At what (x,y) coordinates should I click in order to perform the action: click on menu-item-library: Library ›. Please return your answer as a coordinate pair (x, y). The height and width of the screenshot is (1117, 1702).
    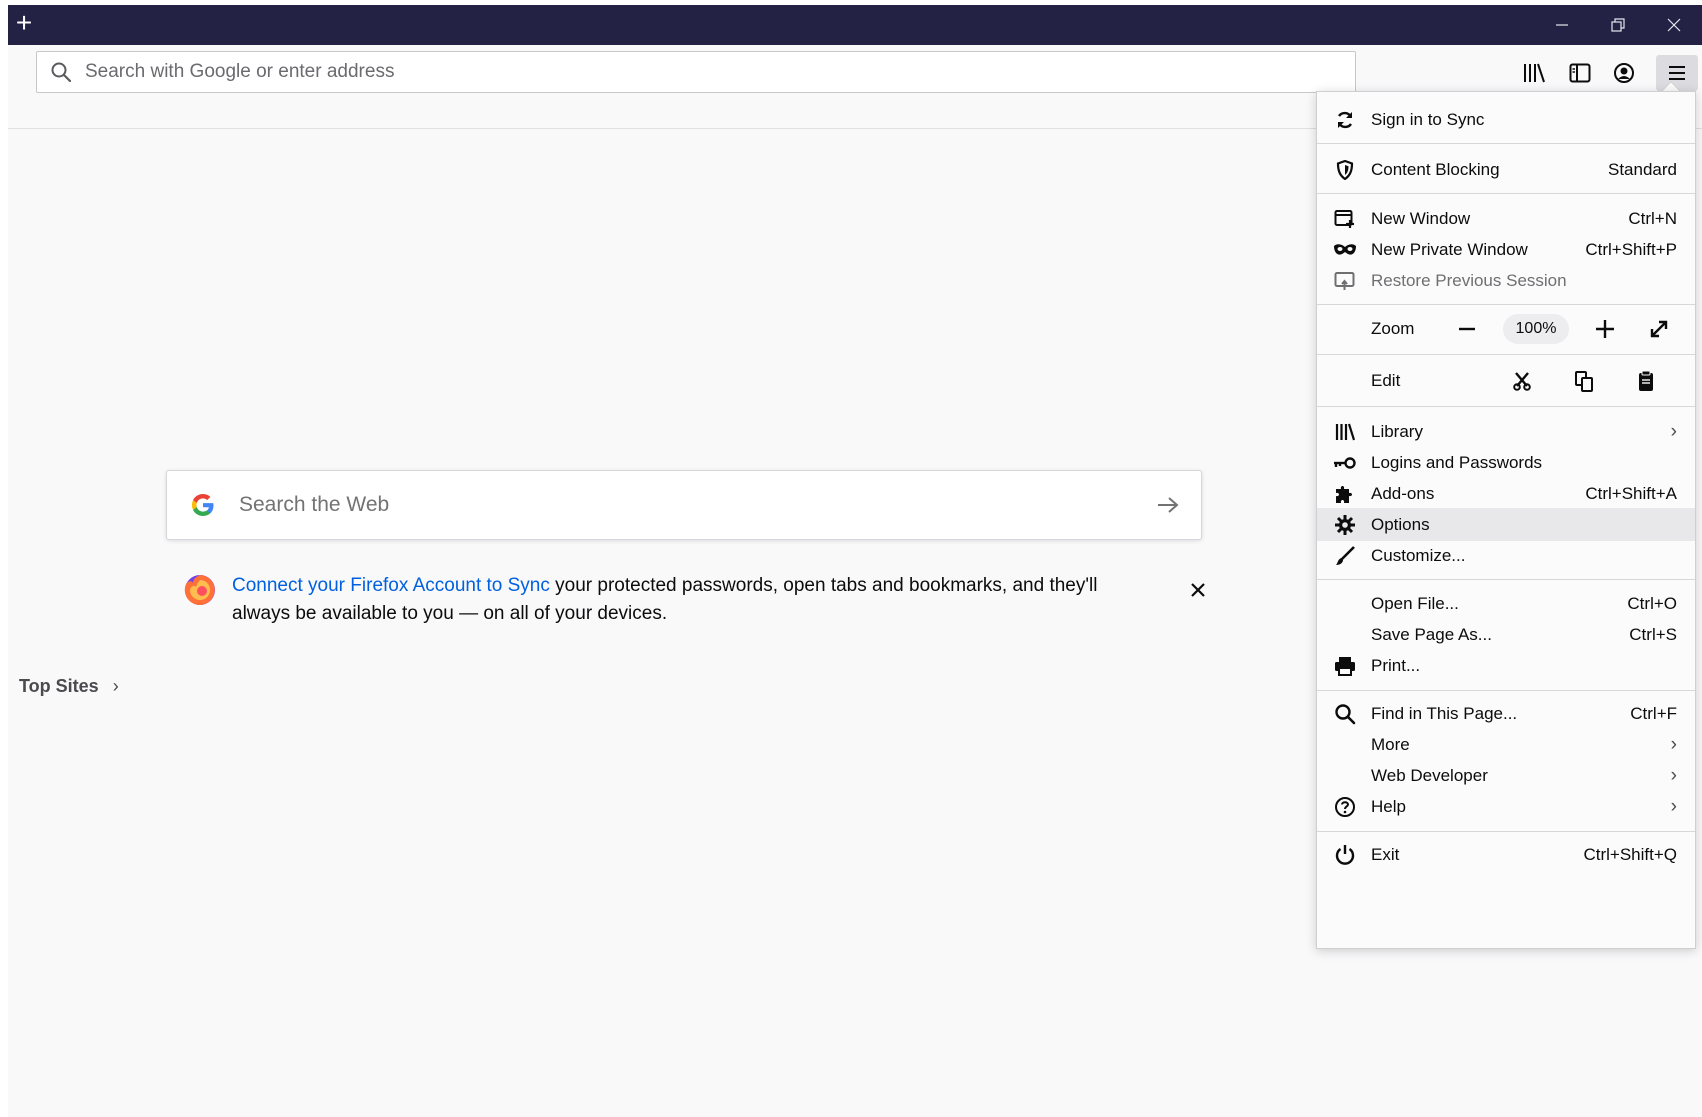
    Looking at the image, I should click on (1506, 431).